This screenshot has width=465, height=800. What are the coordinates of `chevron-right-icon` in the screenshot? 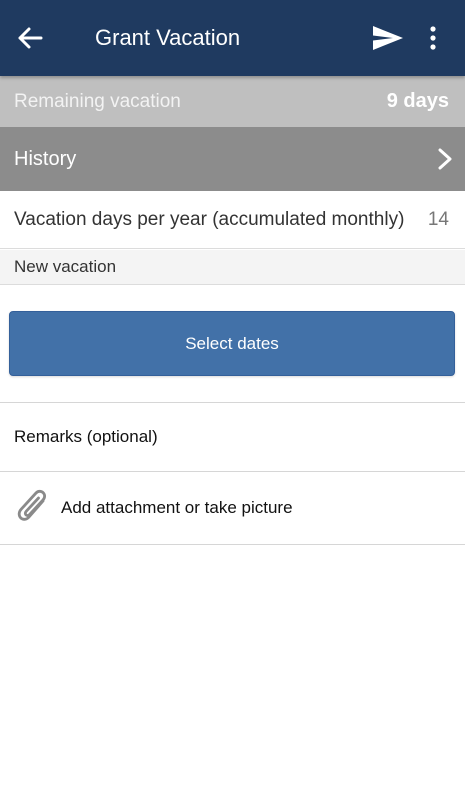 It's located at (445, 159).